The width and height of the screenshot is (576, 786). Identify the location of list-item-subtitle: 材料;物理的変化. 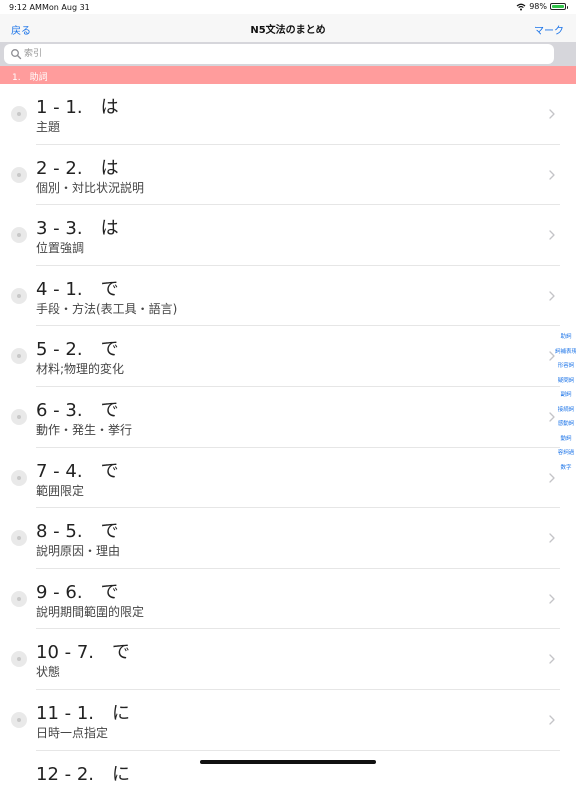
(80, 369).